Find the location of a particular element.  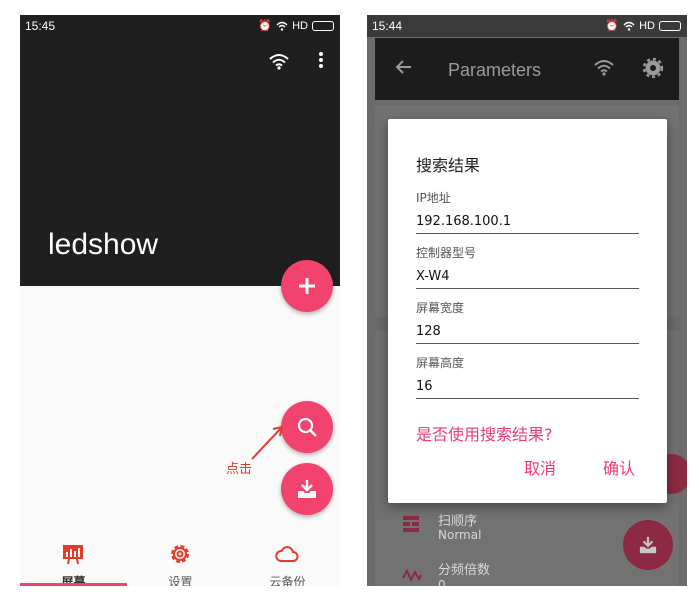

screen-chart-icon is located at coordinates (73, 555).